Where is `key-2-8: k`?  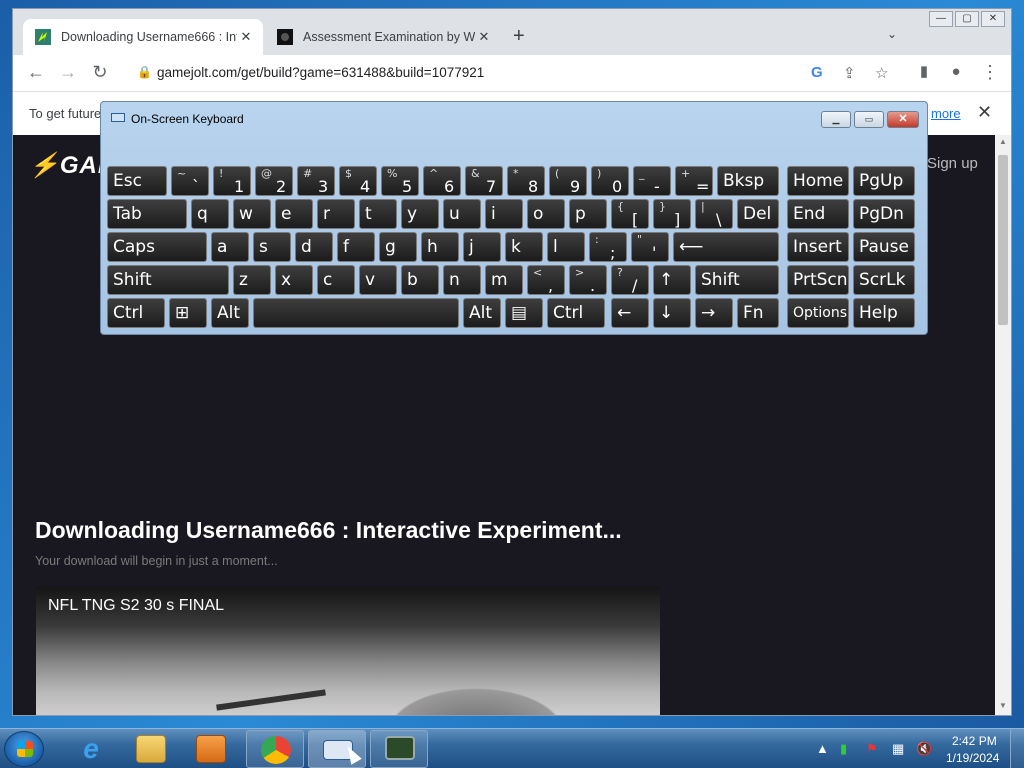 key-2-8: k is located at coordinates (524, 247).